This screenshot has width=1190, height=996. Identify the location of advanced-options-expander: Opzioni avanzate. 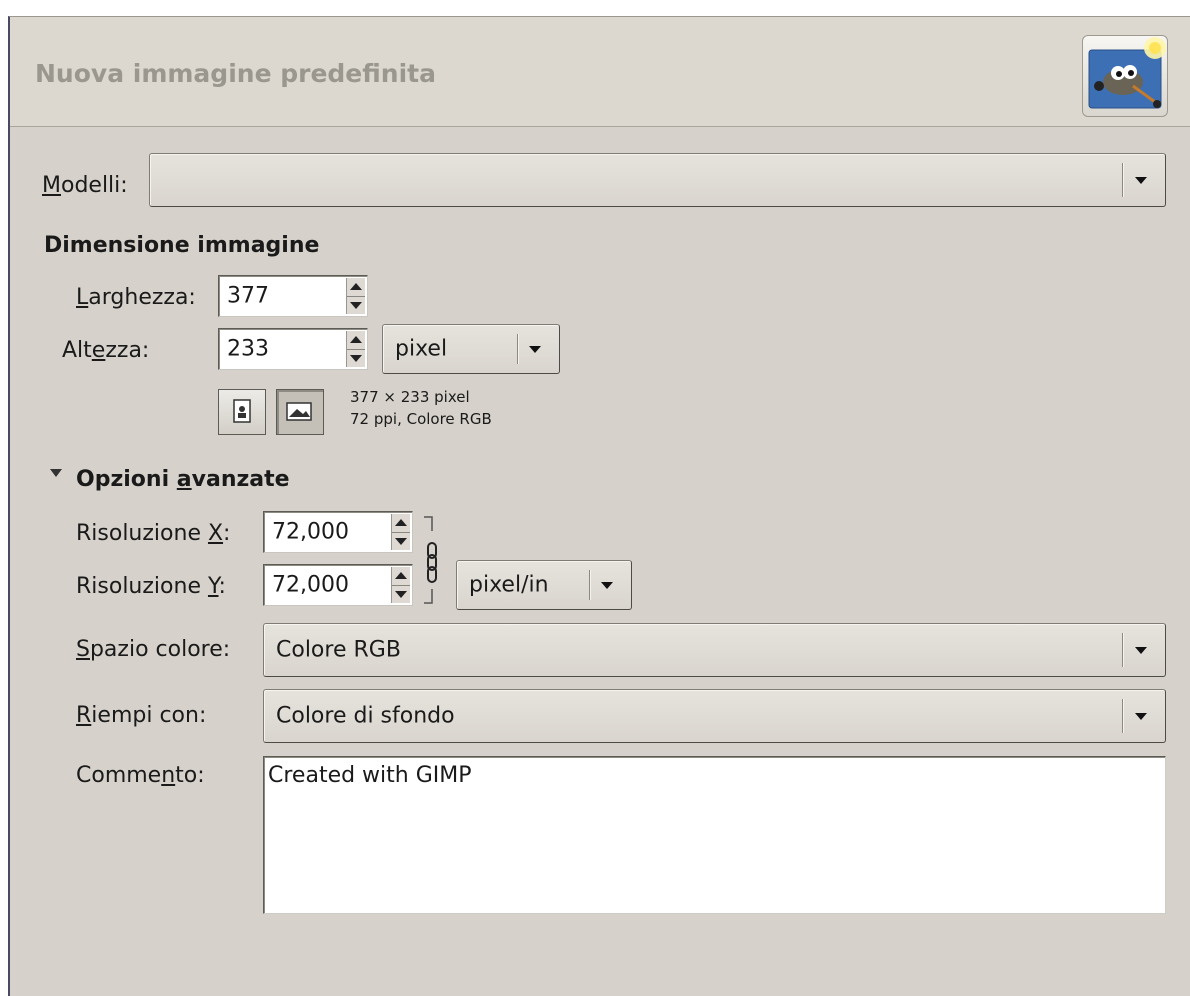
(183, 480).